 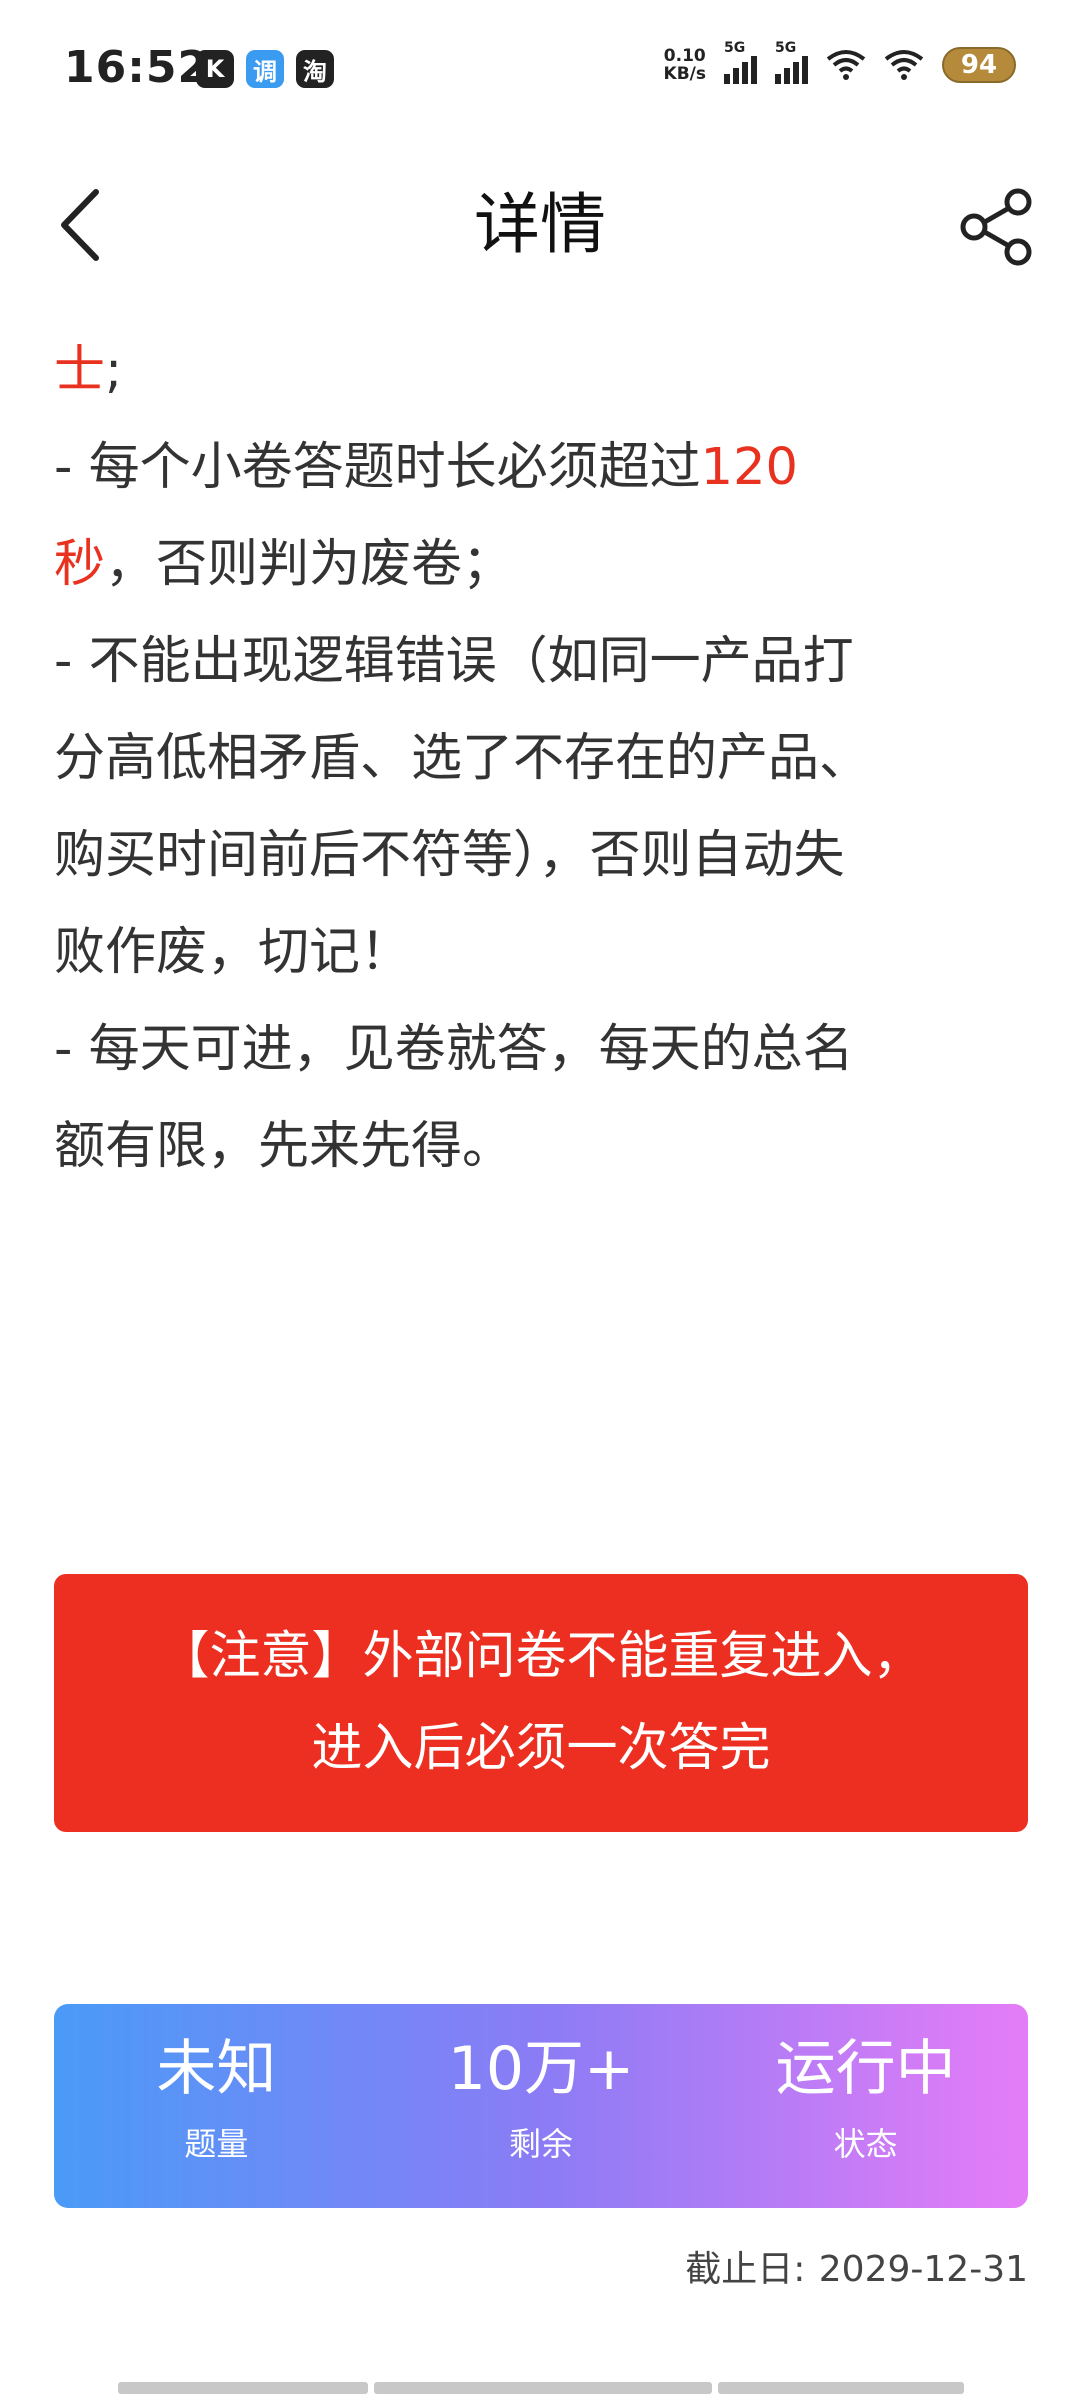 I want to click on status-time: 16:52, so click(x=137, y=67).